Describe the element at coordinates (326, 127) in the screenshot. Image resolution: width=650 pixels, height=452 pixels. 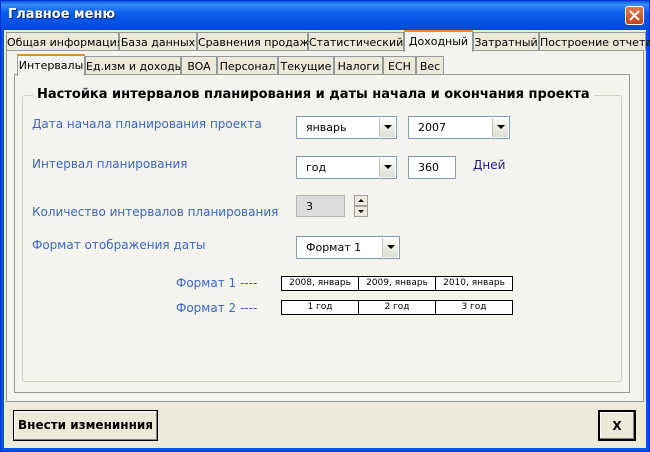
I see `start-month-value: январь` at that location.